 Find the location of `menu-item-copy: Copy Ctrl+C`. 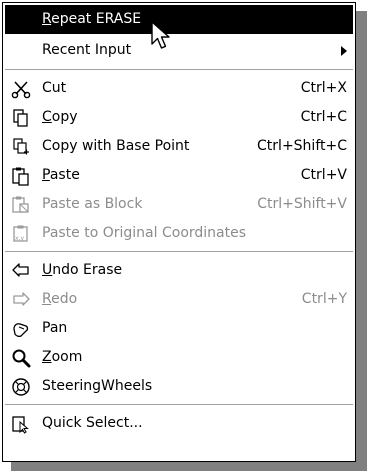

menu-item-copy: Copy Ctrl+C is located at coordinates (179, 117).